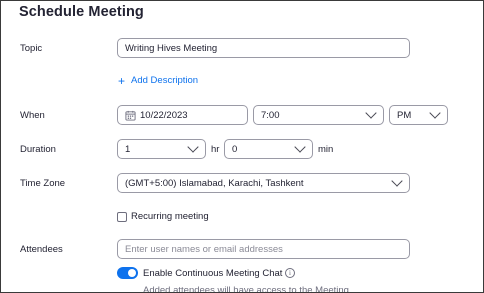  Describe the element at coordinates (263, 48) in the screenshot. I see `topic-input: Writing Hives Meeting` at that location.